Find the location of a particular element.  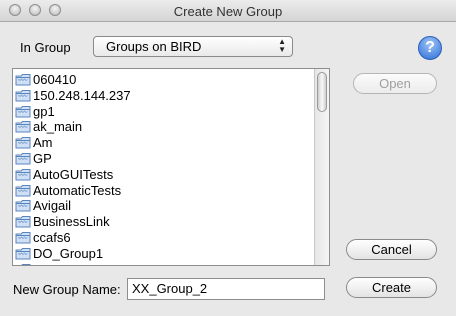

popup-arrows-icon: ▲ ▼ is located at coordinates (282, 45).